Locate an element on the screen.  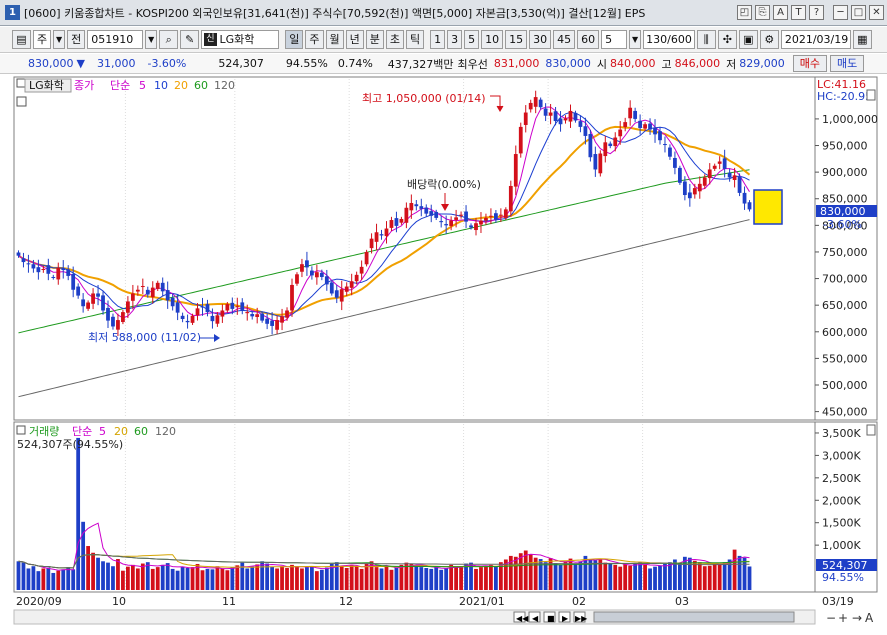
save-icon: ▣ is located at coordinates (748, 39).